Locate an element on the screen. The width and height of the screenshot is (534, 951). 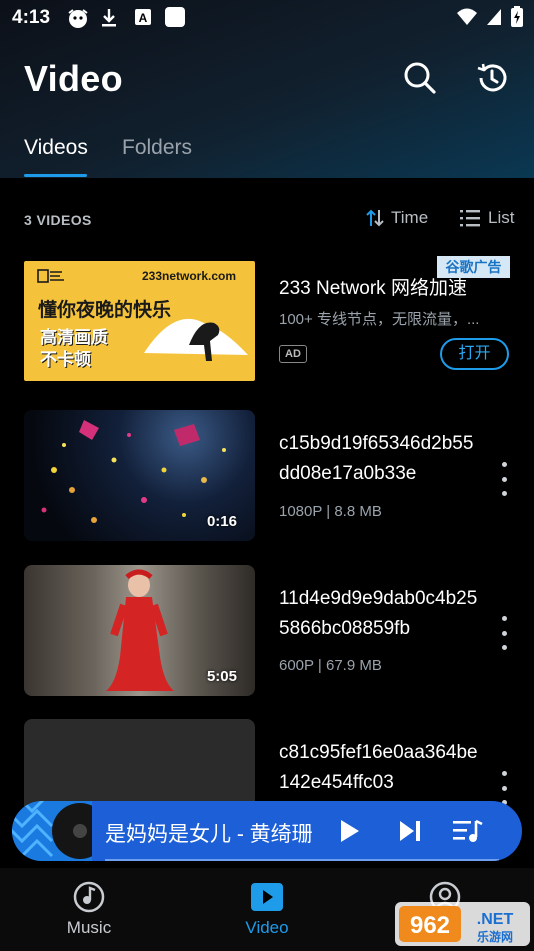
video-meta: 1080P | 8.8 MB is located at coordinates (330, 511).